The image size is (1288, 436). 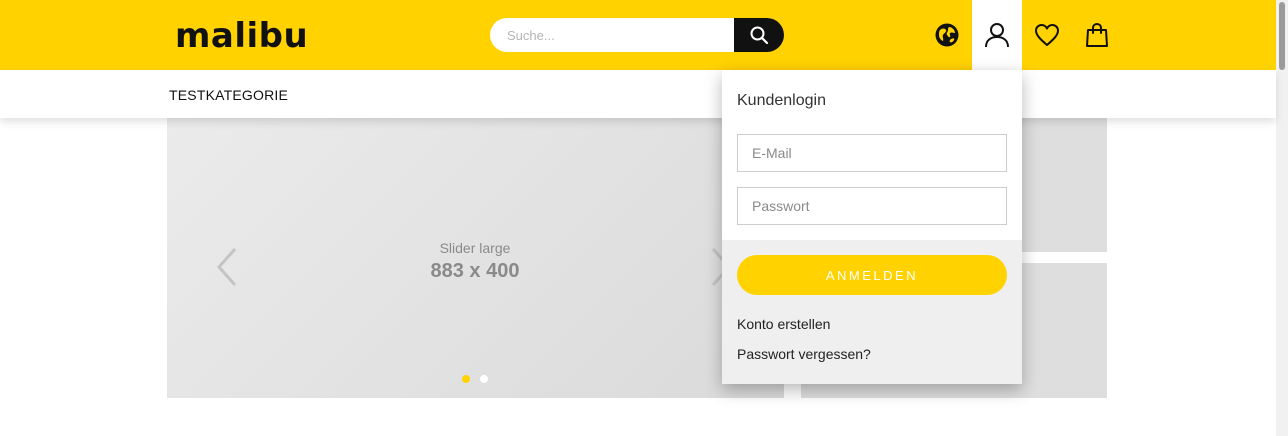 I want to click on main-nav: TESTKATEGORIE, so click(x=638, y=94).